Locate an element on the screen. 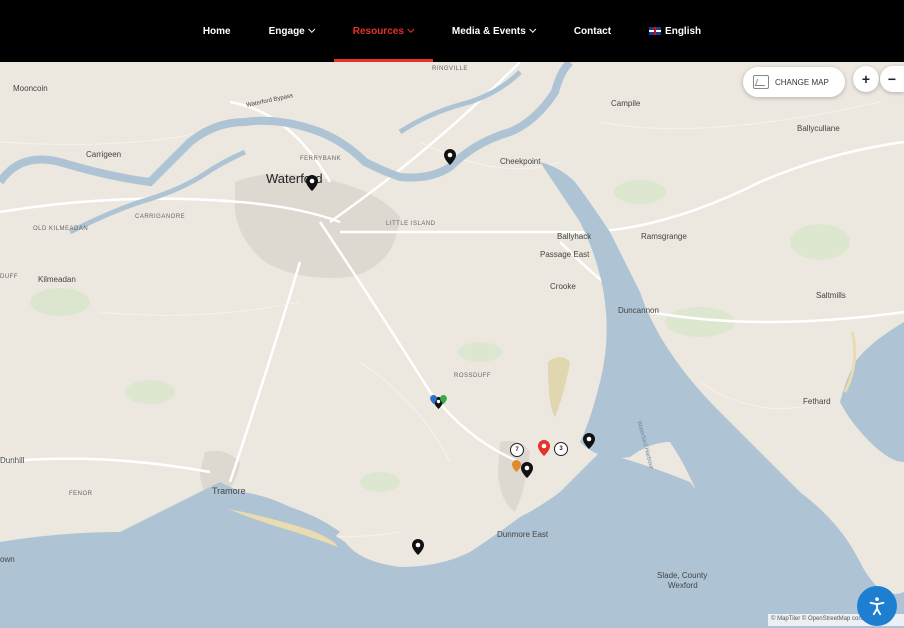  place-label: Dunmore East is located at coordinates (523, 534).